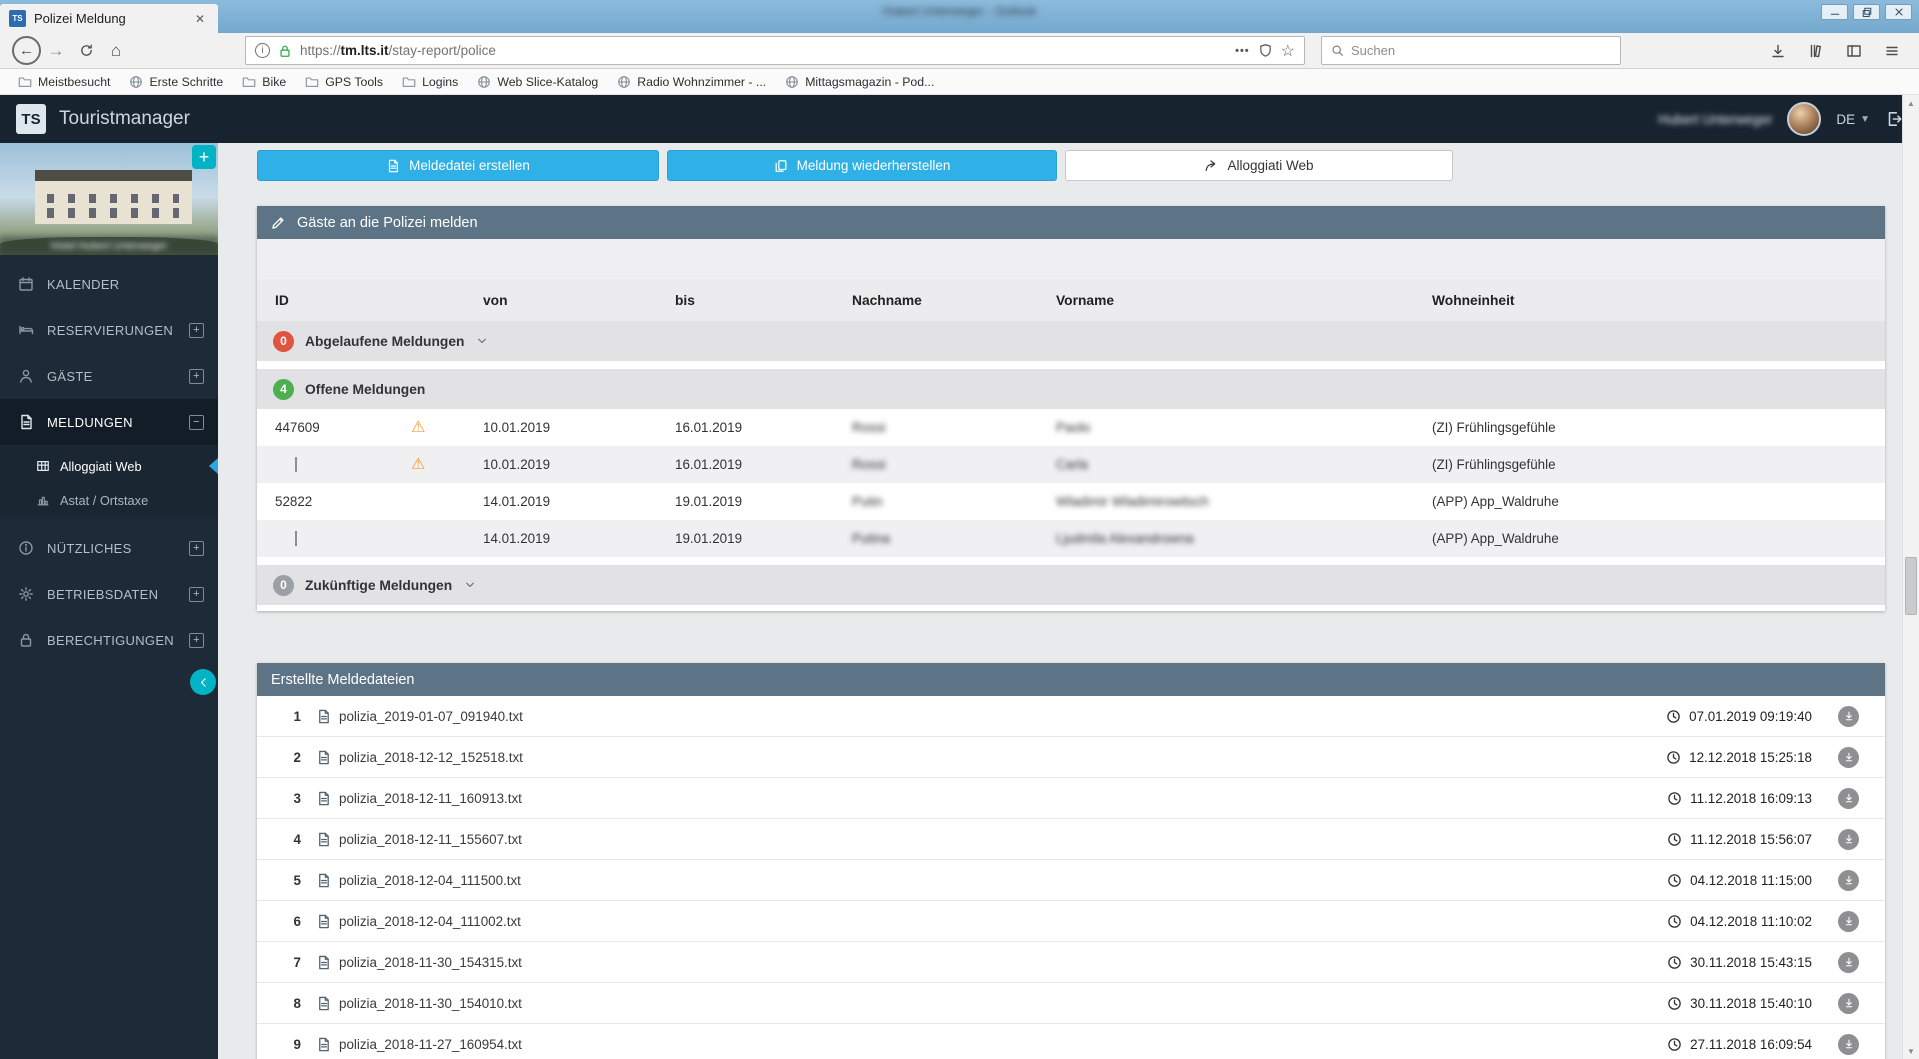  Describe the element at coordinates (862, 165) in the screenshot. I see `restore-report-button: Meldung wiederherstellen` at that location.